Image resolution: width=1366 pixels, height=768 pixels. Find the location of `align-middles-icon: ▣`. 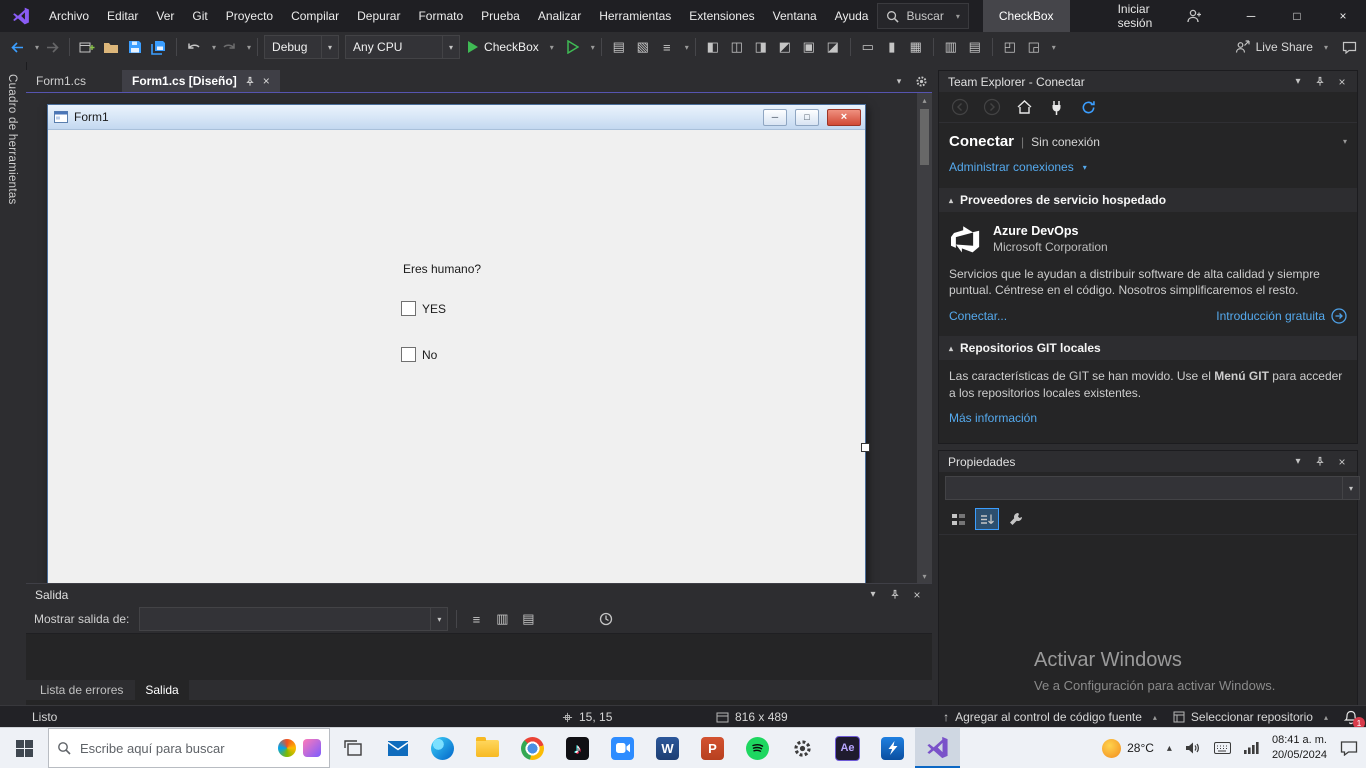

align-middles-icon: ▣ is located at coordinates (809, 47).